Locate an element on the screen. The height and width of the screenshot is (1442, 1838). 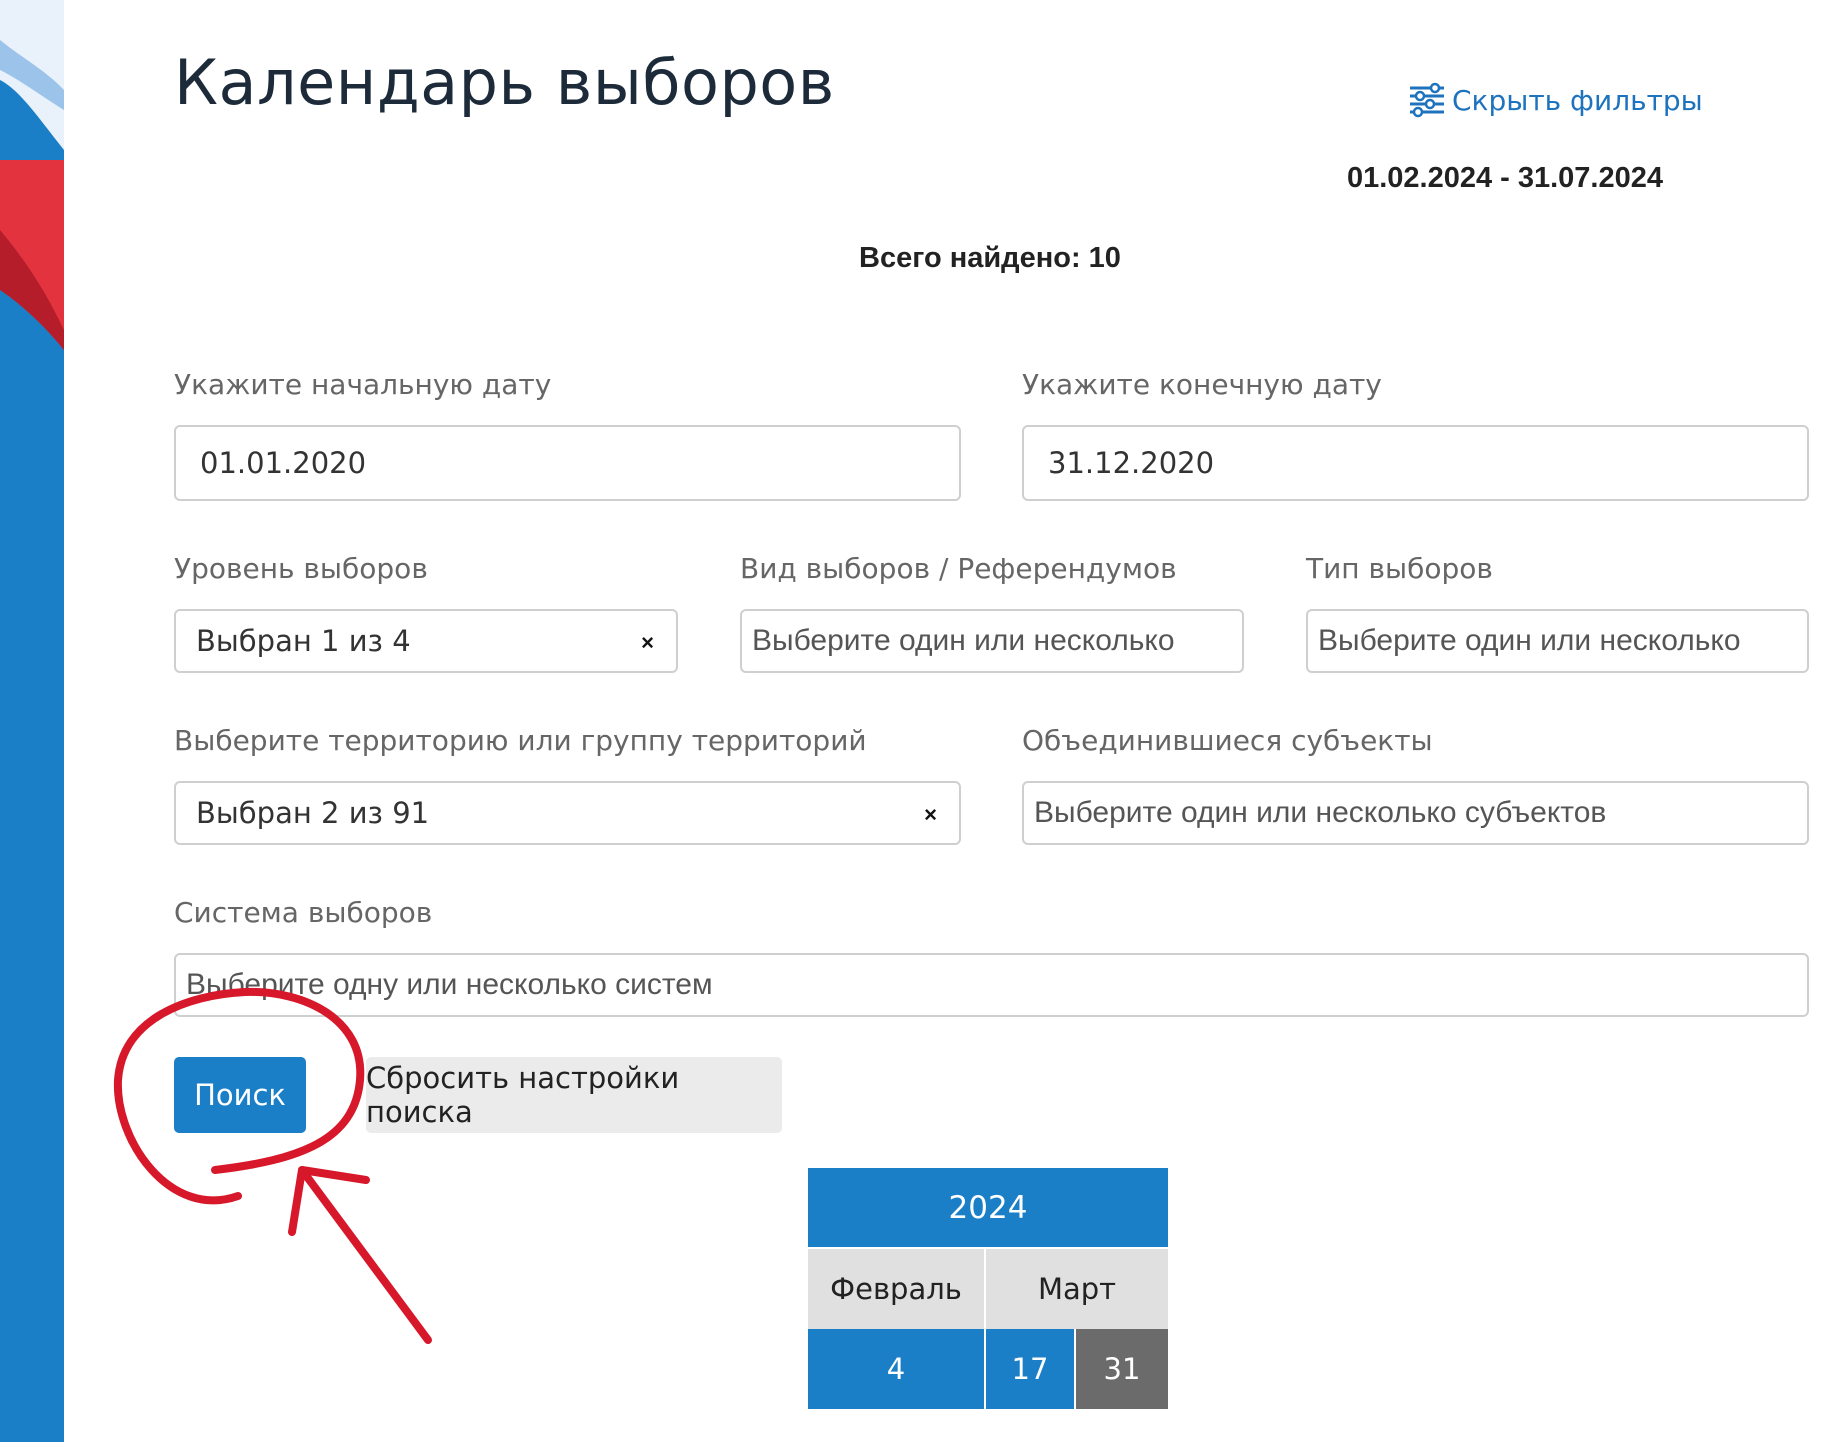
selected-date-range: 01.02.2024 - 31.07.2024 is located at coordinates (1504, 178).